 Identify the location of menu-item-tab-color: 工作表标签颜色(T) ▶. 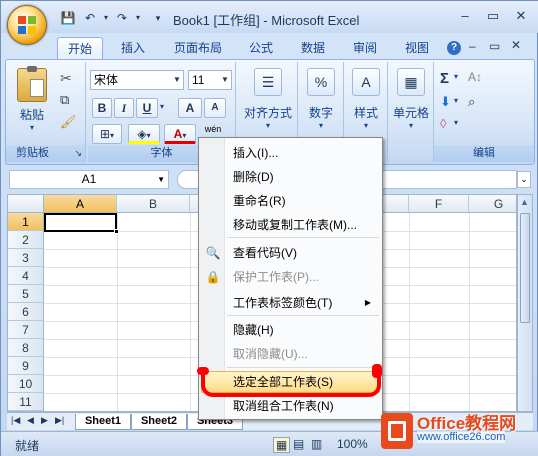
(290, 303).